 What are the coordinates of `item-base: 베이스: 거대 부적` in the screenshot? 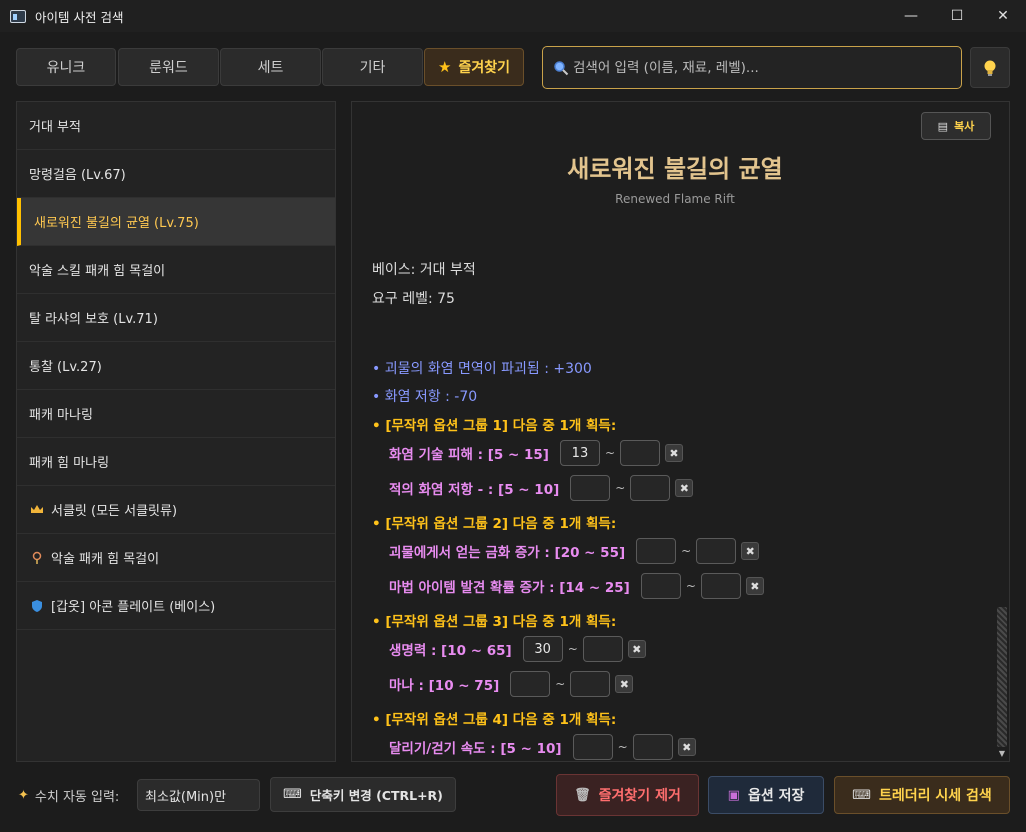 It's located at (424, 270).